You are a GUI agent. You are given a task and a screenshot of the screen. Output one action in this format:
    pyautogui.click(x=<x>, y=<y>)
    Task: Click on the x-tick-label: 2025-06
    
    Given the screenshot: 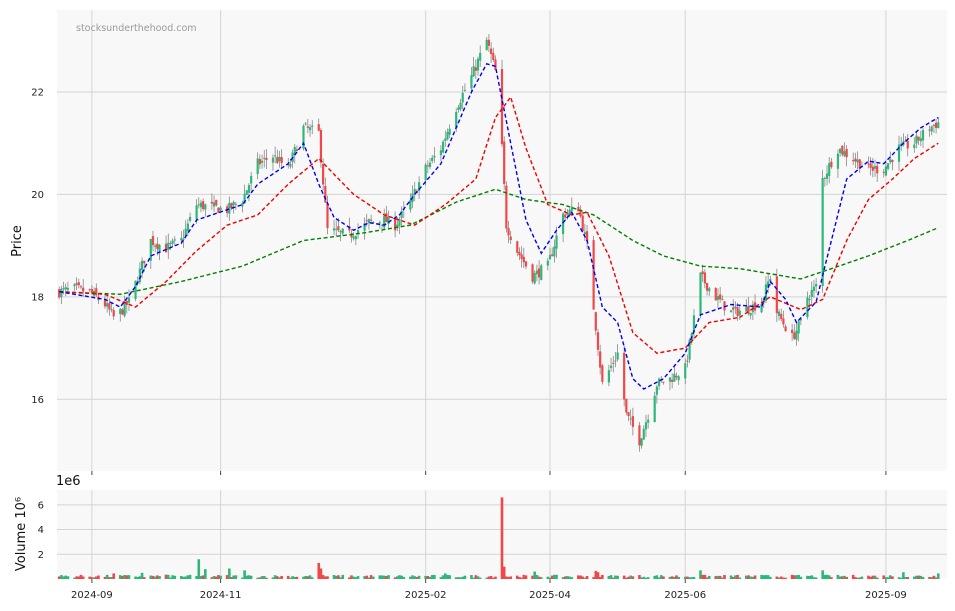 What is the action you would take?
    pyautogui.click(x=685, y=595)
    